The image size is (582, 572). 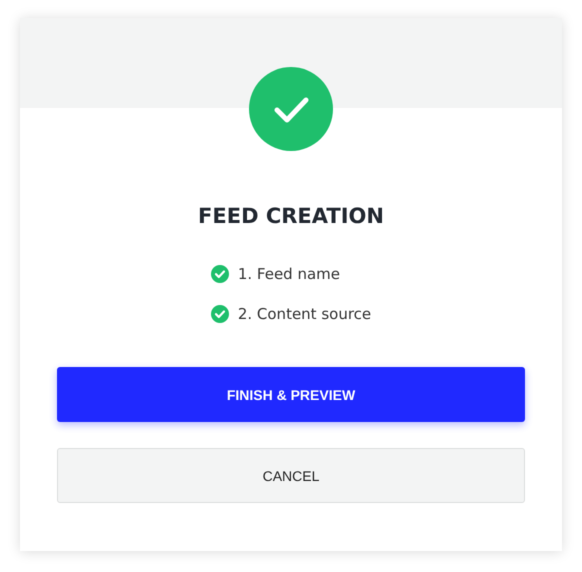 What do you see at coordinates (305, 314) in the screenshot?
I see `step-label: 2. Content source` at bounding box center [305, 314].